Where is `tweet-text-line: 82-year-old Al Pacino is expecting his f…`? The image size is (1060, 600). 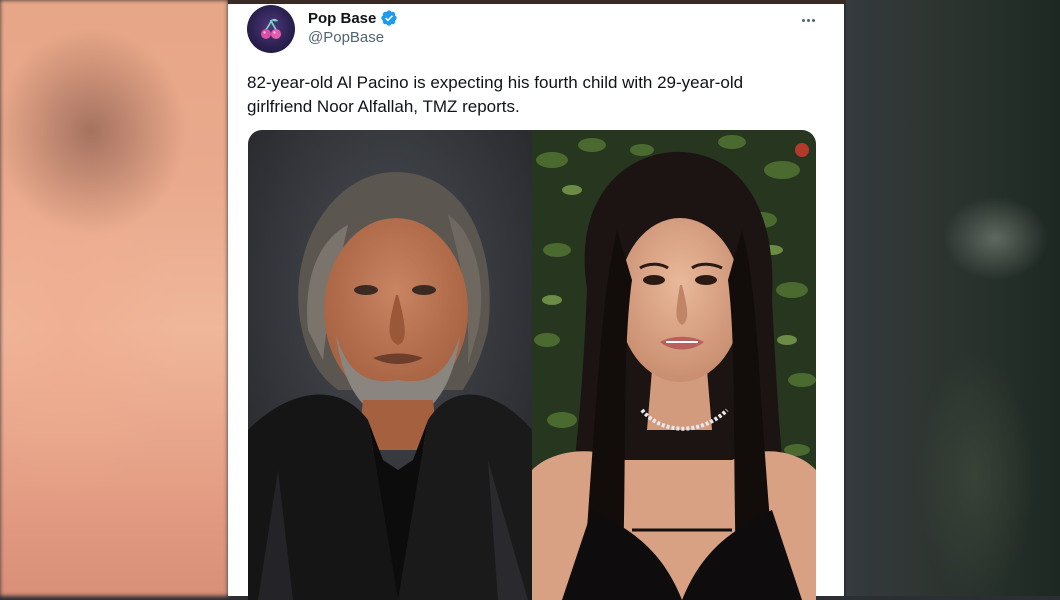
tweet-text-line: 82-year-old Al Pacino is expecting his f… is located at coordinates (495, 82).